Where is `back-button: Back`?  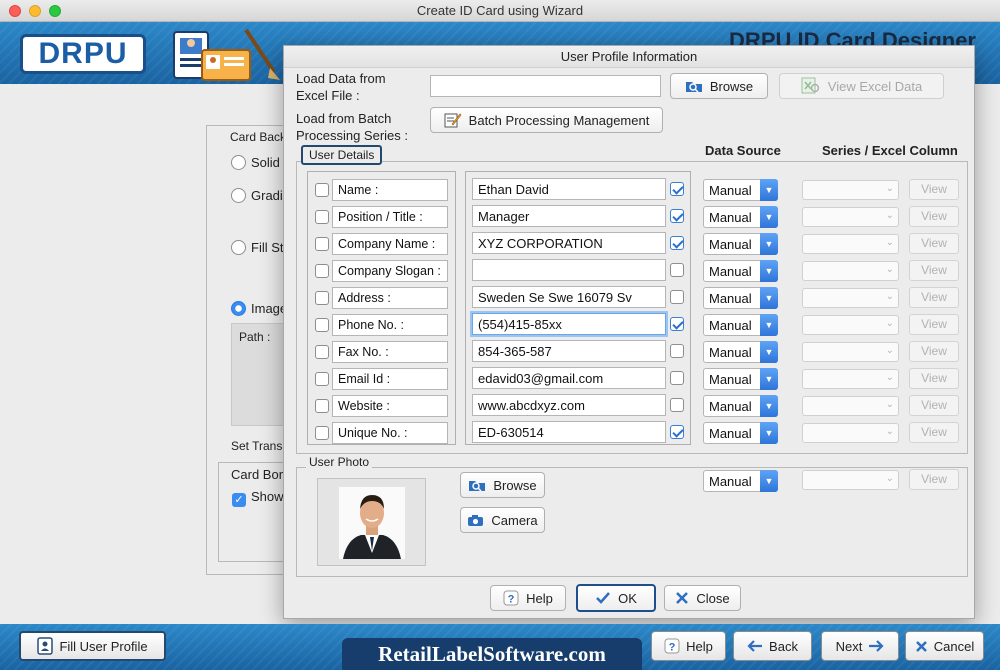 back-button: Back is located at coordinates (772, 646).